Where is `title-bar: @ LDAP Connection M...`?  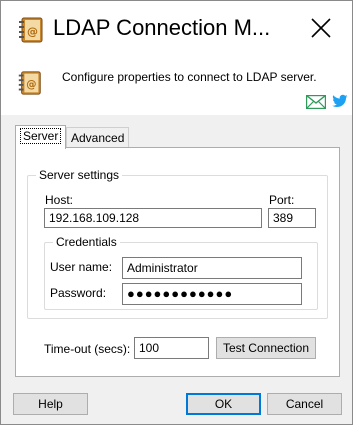 title-bar: @ LDAP Connection M... is located at coordinates (176, 30).